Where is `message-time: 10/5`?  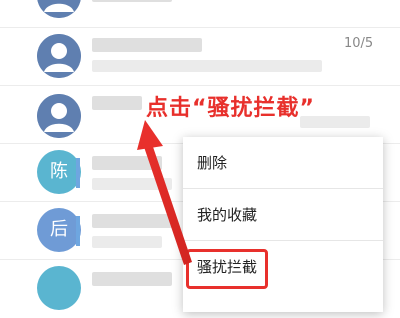
message-time: 10/5 is located at coordinates (359, 43).